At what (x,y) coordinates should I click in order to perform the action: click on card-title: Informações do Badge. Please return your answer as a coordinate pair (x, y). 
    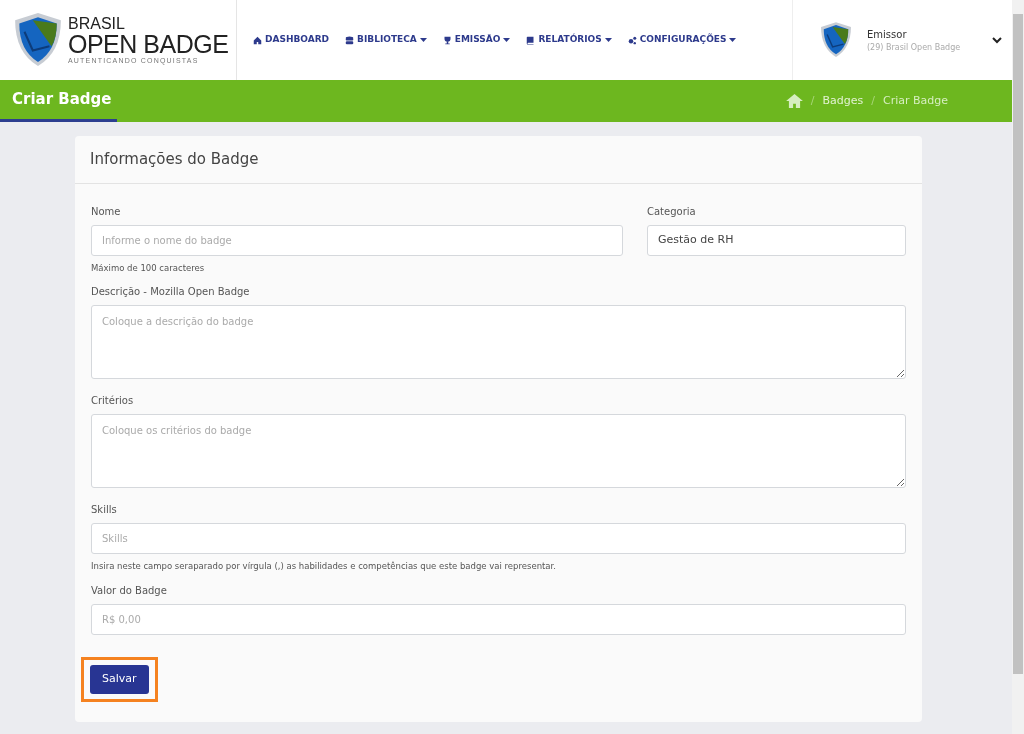
    Looking at the image, I should click on (498, 160).